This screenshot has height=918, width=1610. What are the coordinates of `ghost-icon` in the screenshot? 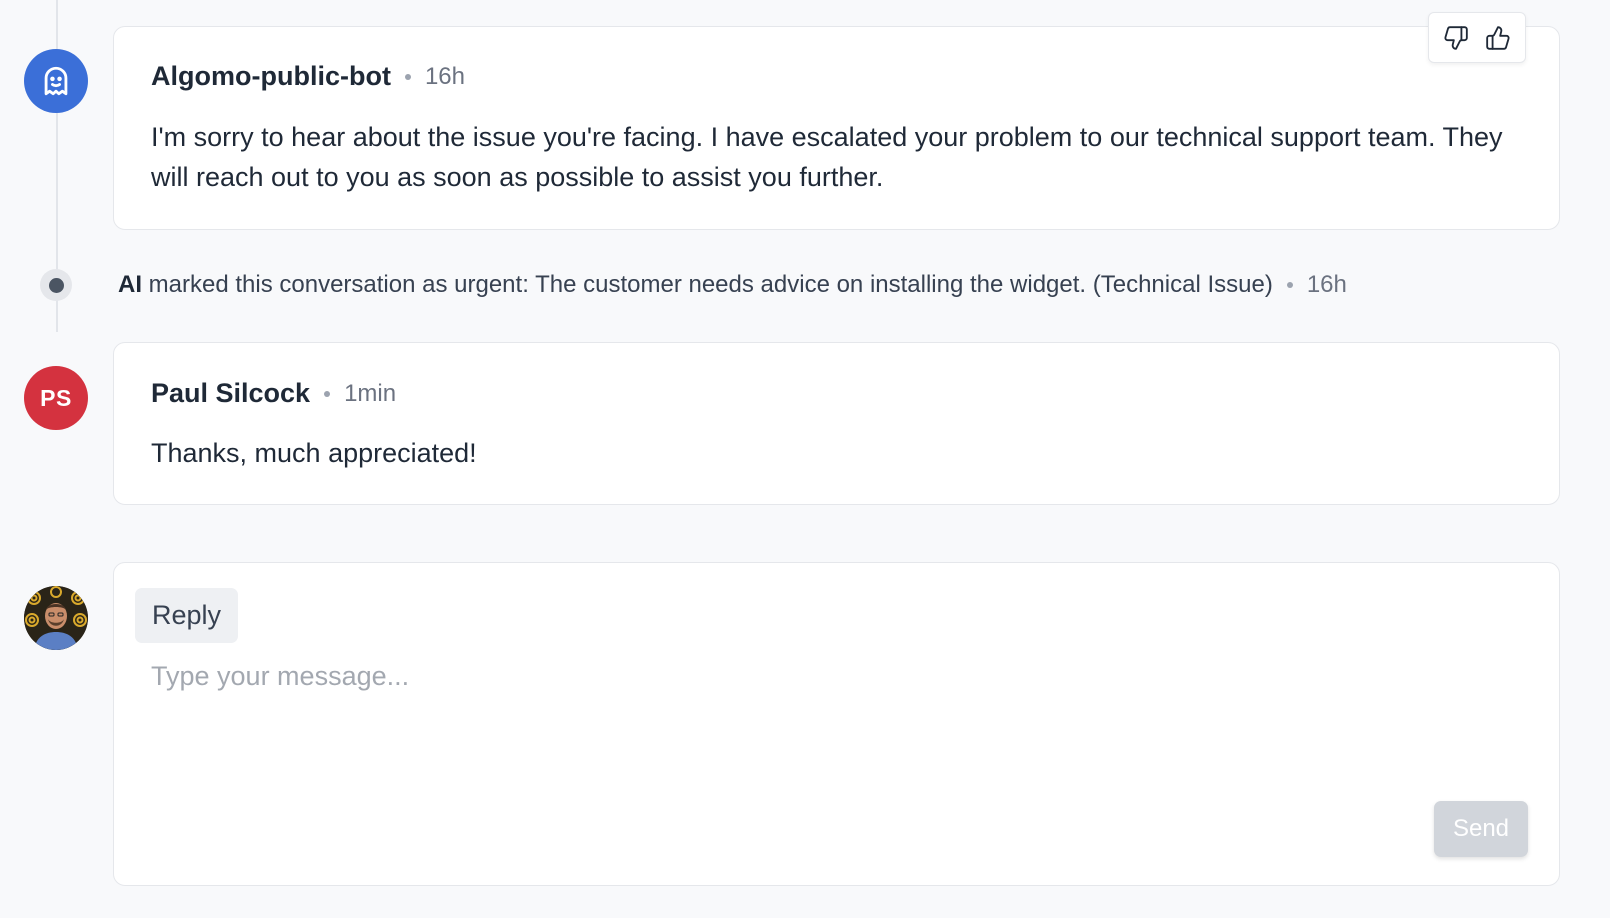 It's located at (56, 81).